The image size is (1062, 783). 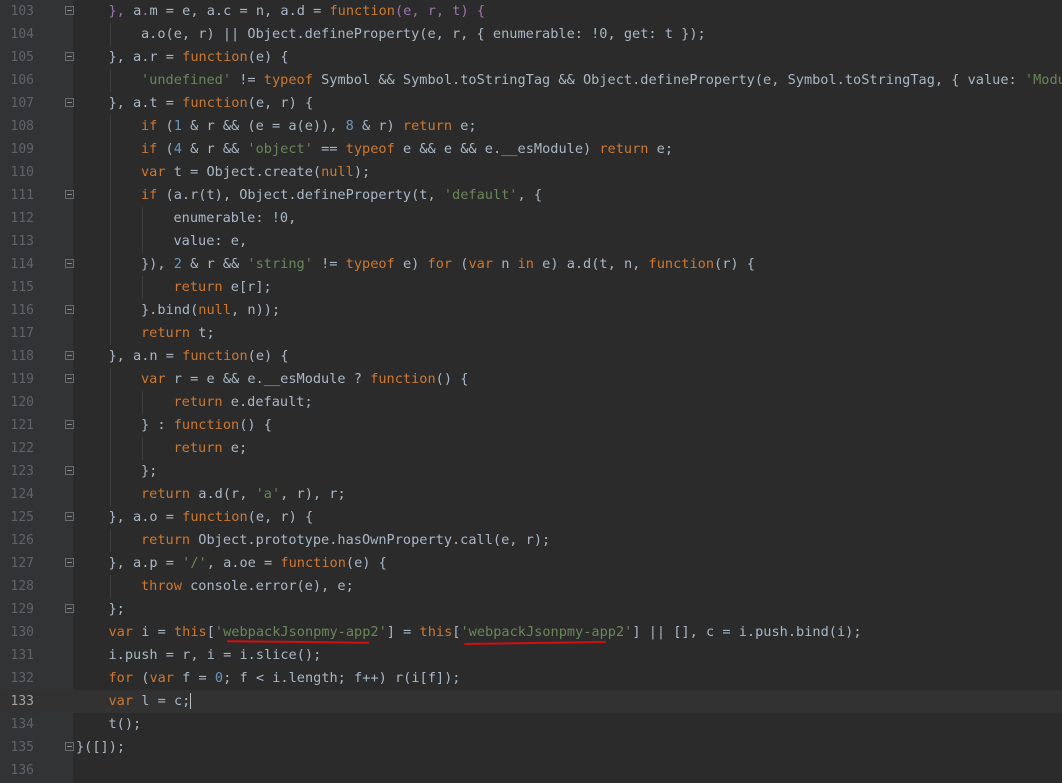 What do you see at coordinates (531, 701) in the screenshot?
I see `current-code-line: 133 var l = c;` at bounding box center [531, 701].